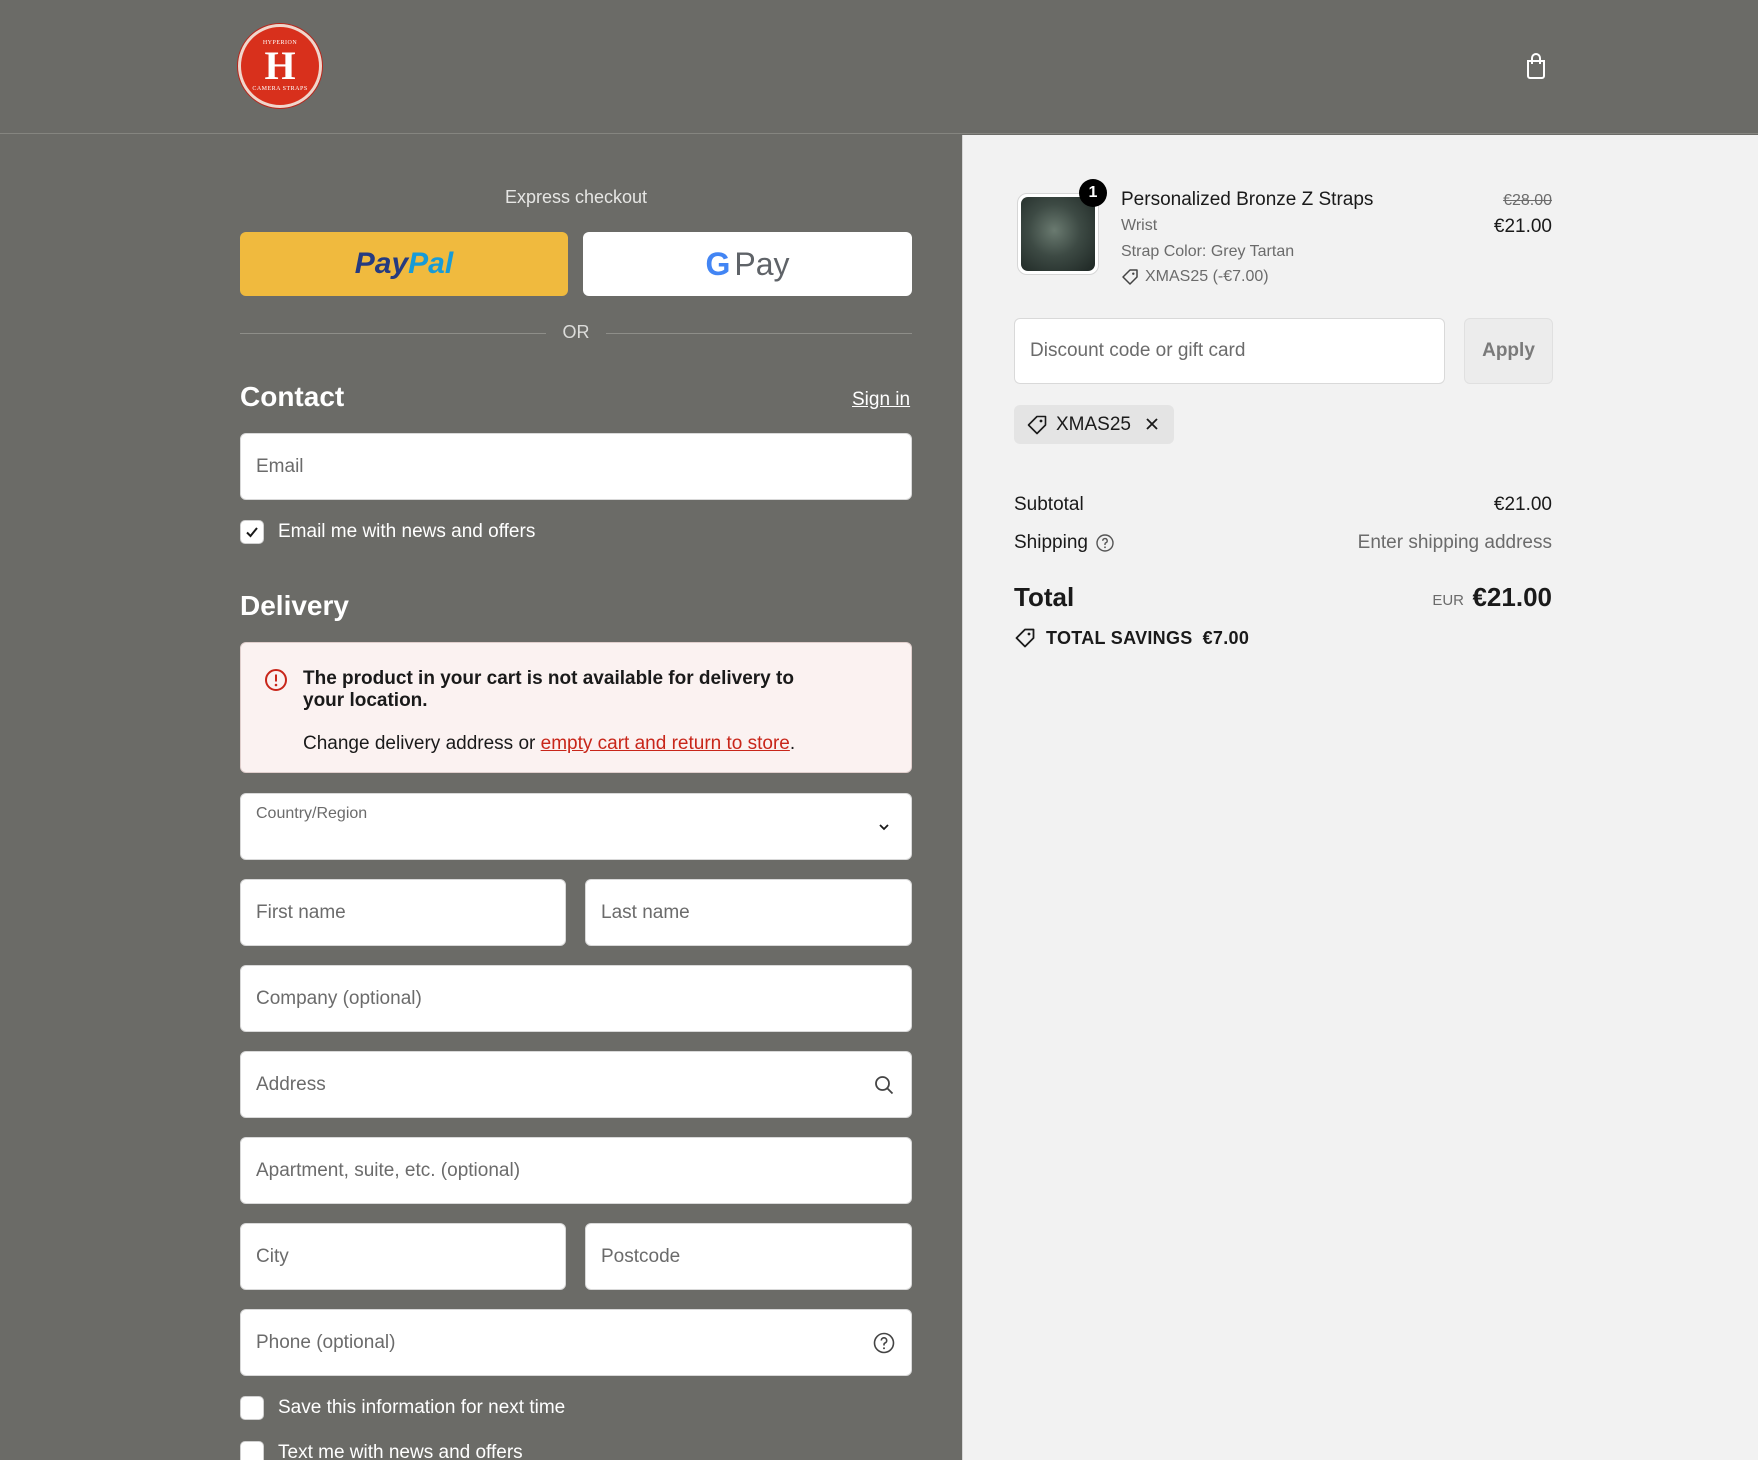 This screenshot has width=1758, height=1460. I want to click on country-label: Country/Region, so click(312, 813).